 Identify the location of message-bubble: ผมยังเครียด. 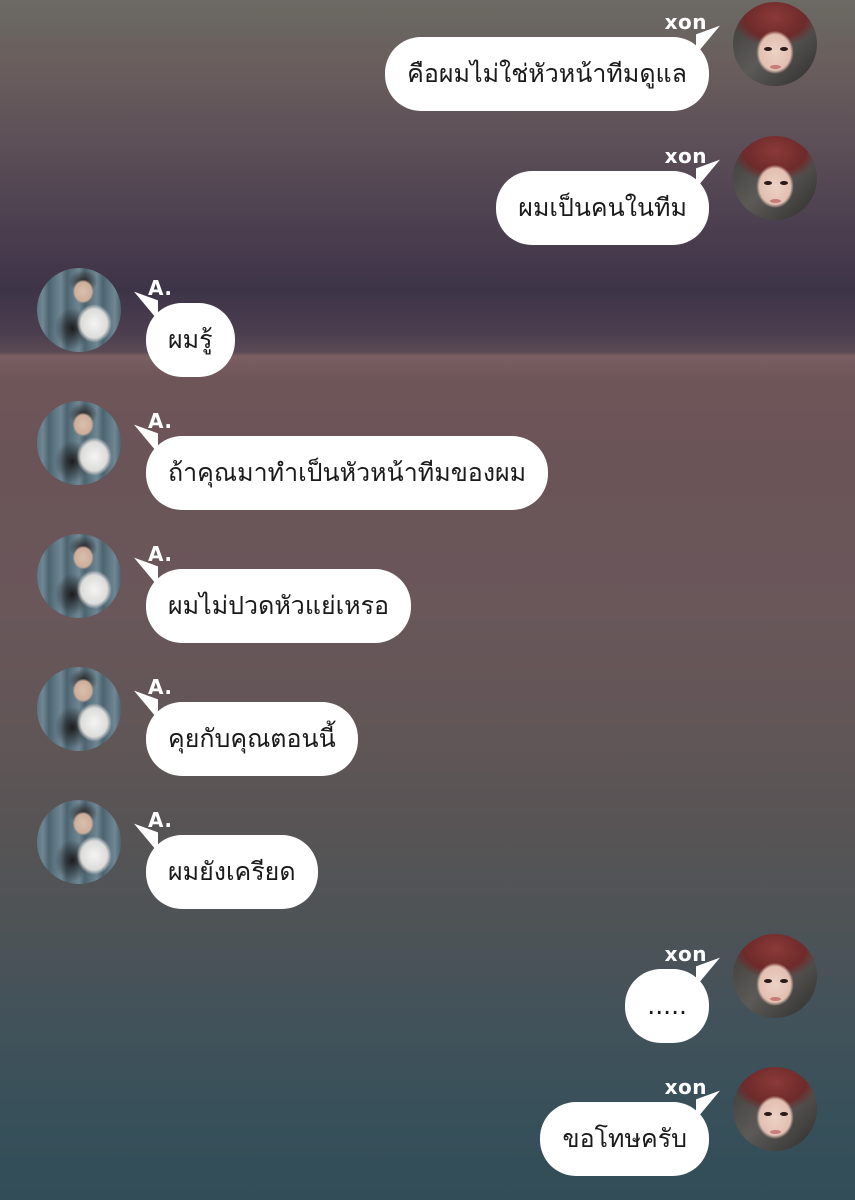
(232, 872).